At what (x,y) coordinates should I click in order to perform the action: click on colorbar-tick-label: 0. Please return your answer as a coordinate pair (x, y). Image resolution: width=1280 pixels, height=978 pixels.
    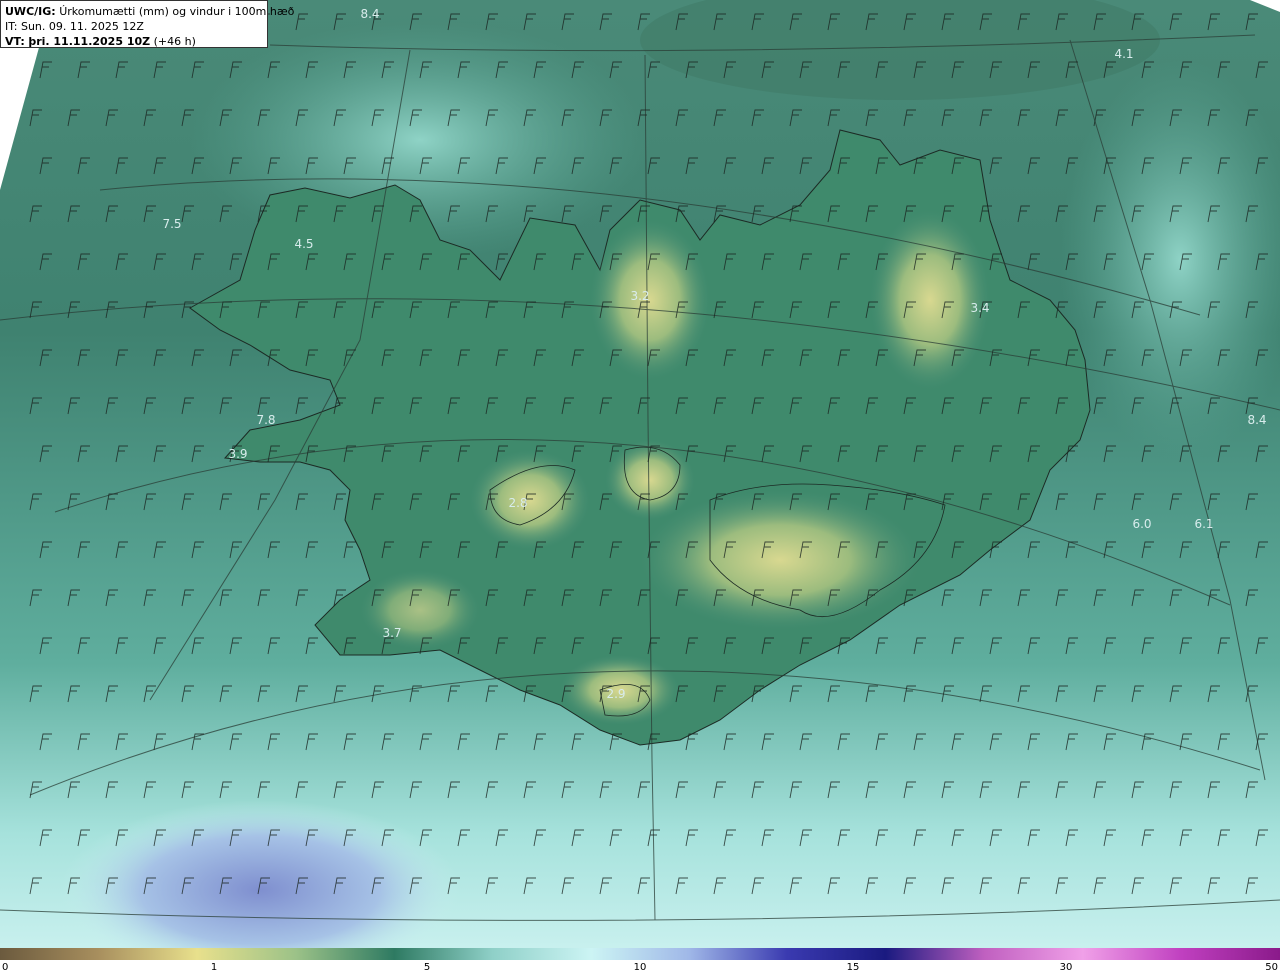
    Looking at the image, I should click on (5, 967).